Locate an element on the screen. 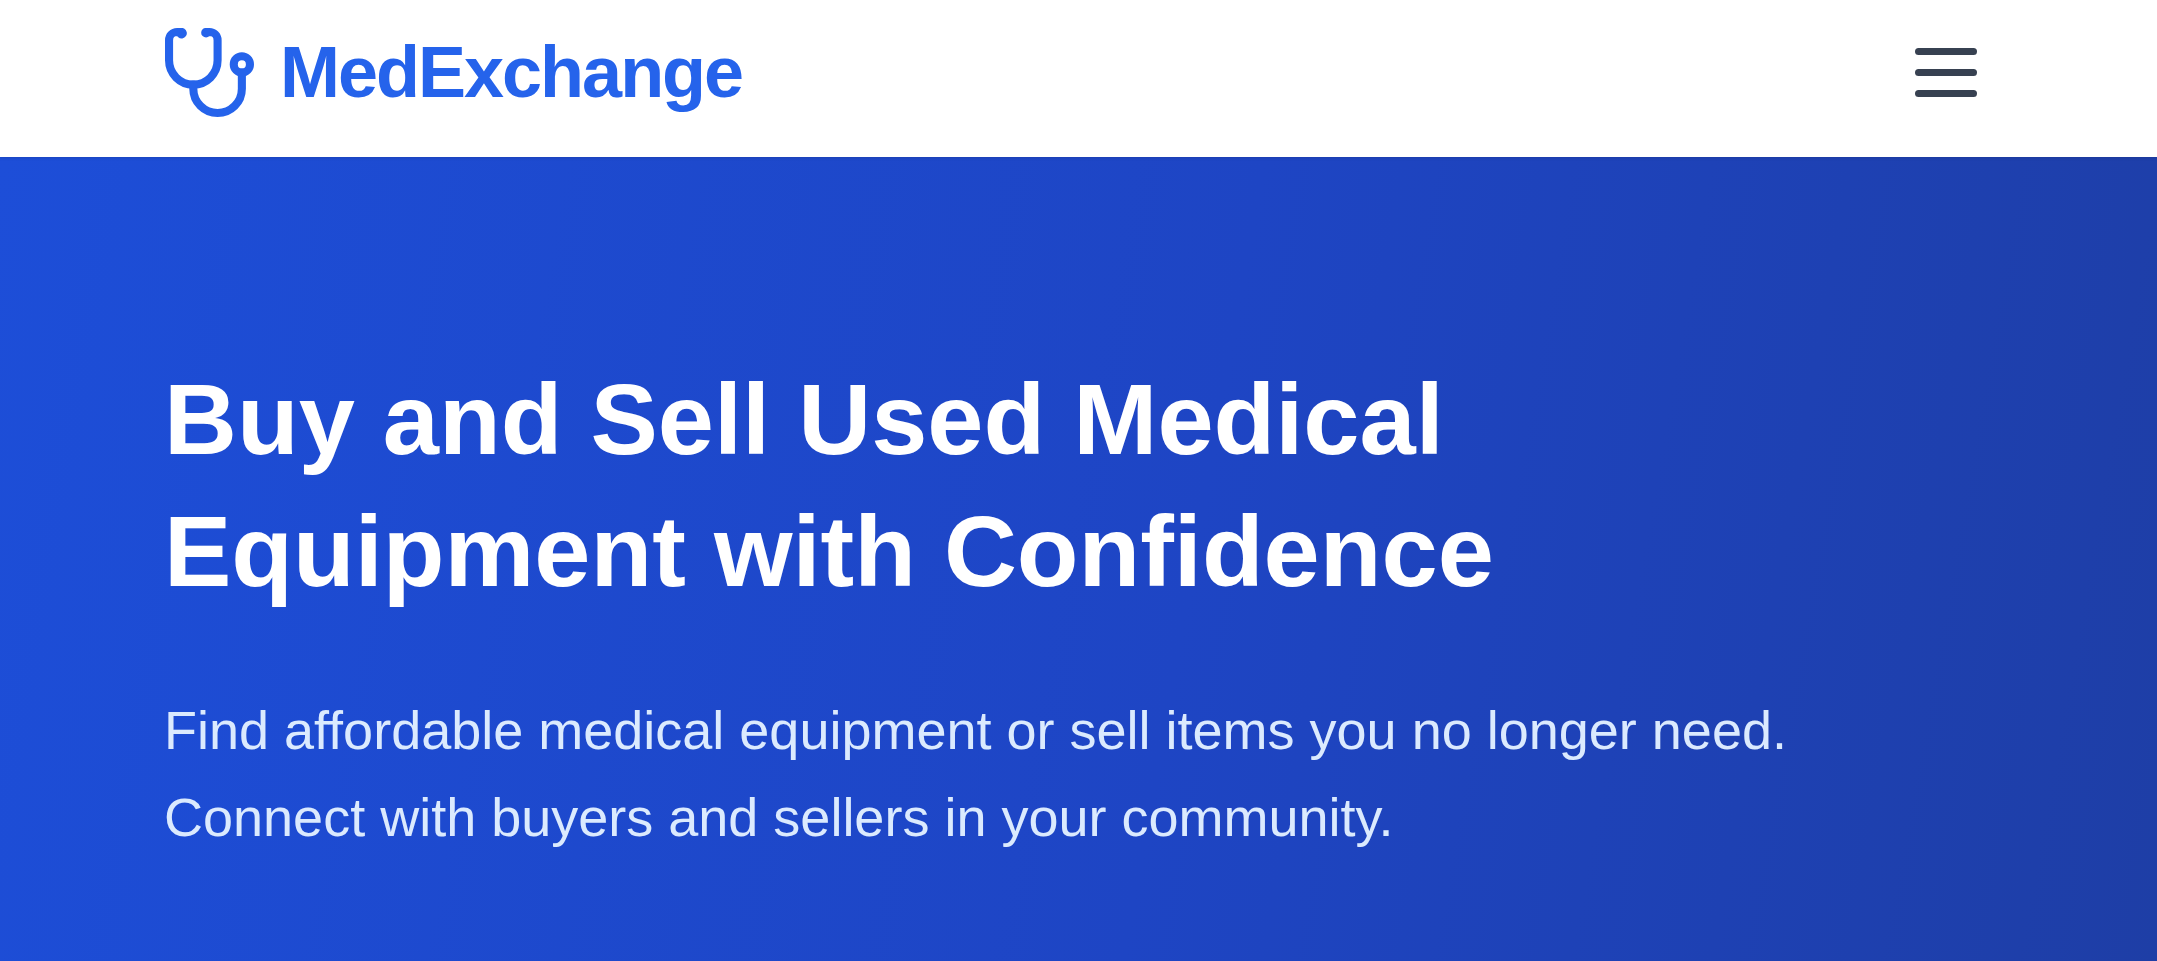 The height and width of the screenshot is (961, 2157). menu-icon is located at coordinates (1946, 72).